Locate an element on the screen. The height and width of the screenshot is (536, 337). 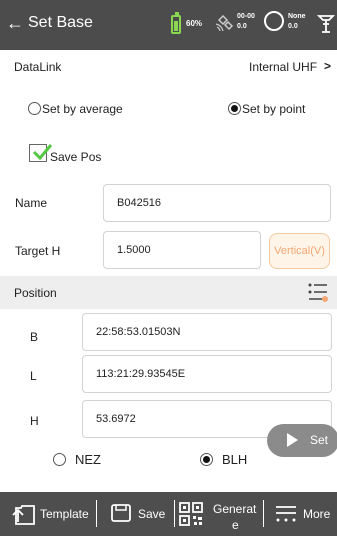
name-input: B042516 is located at coordinates (217, 203).